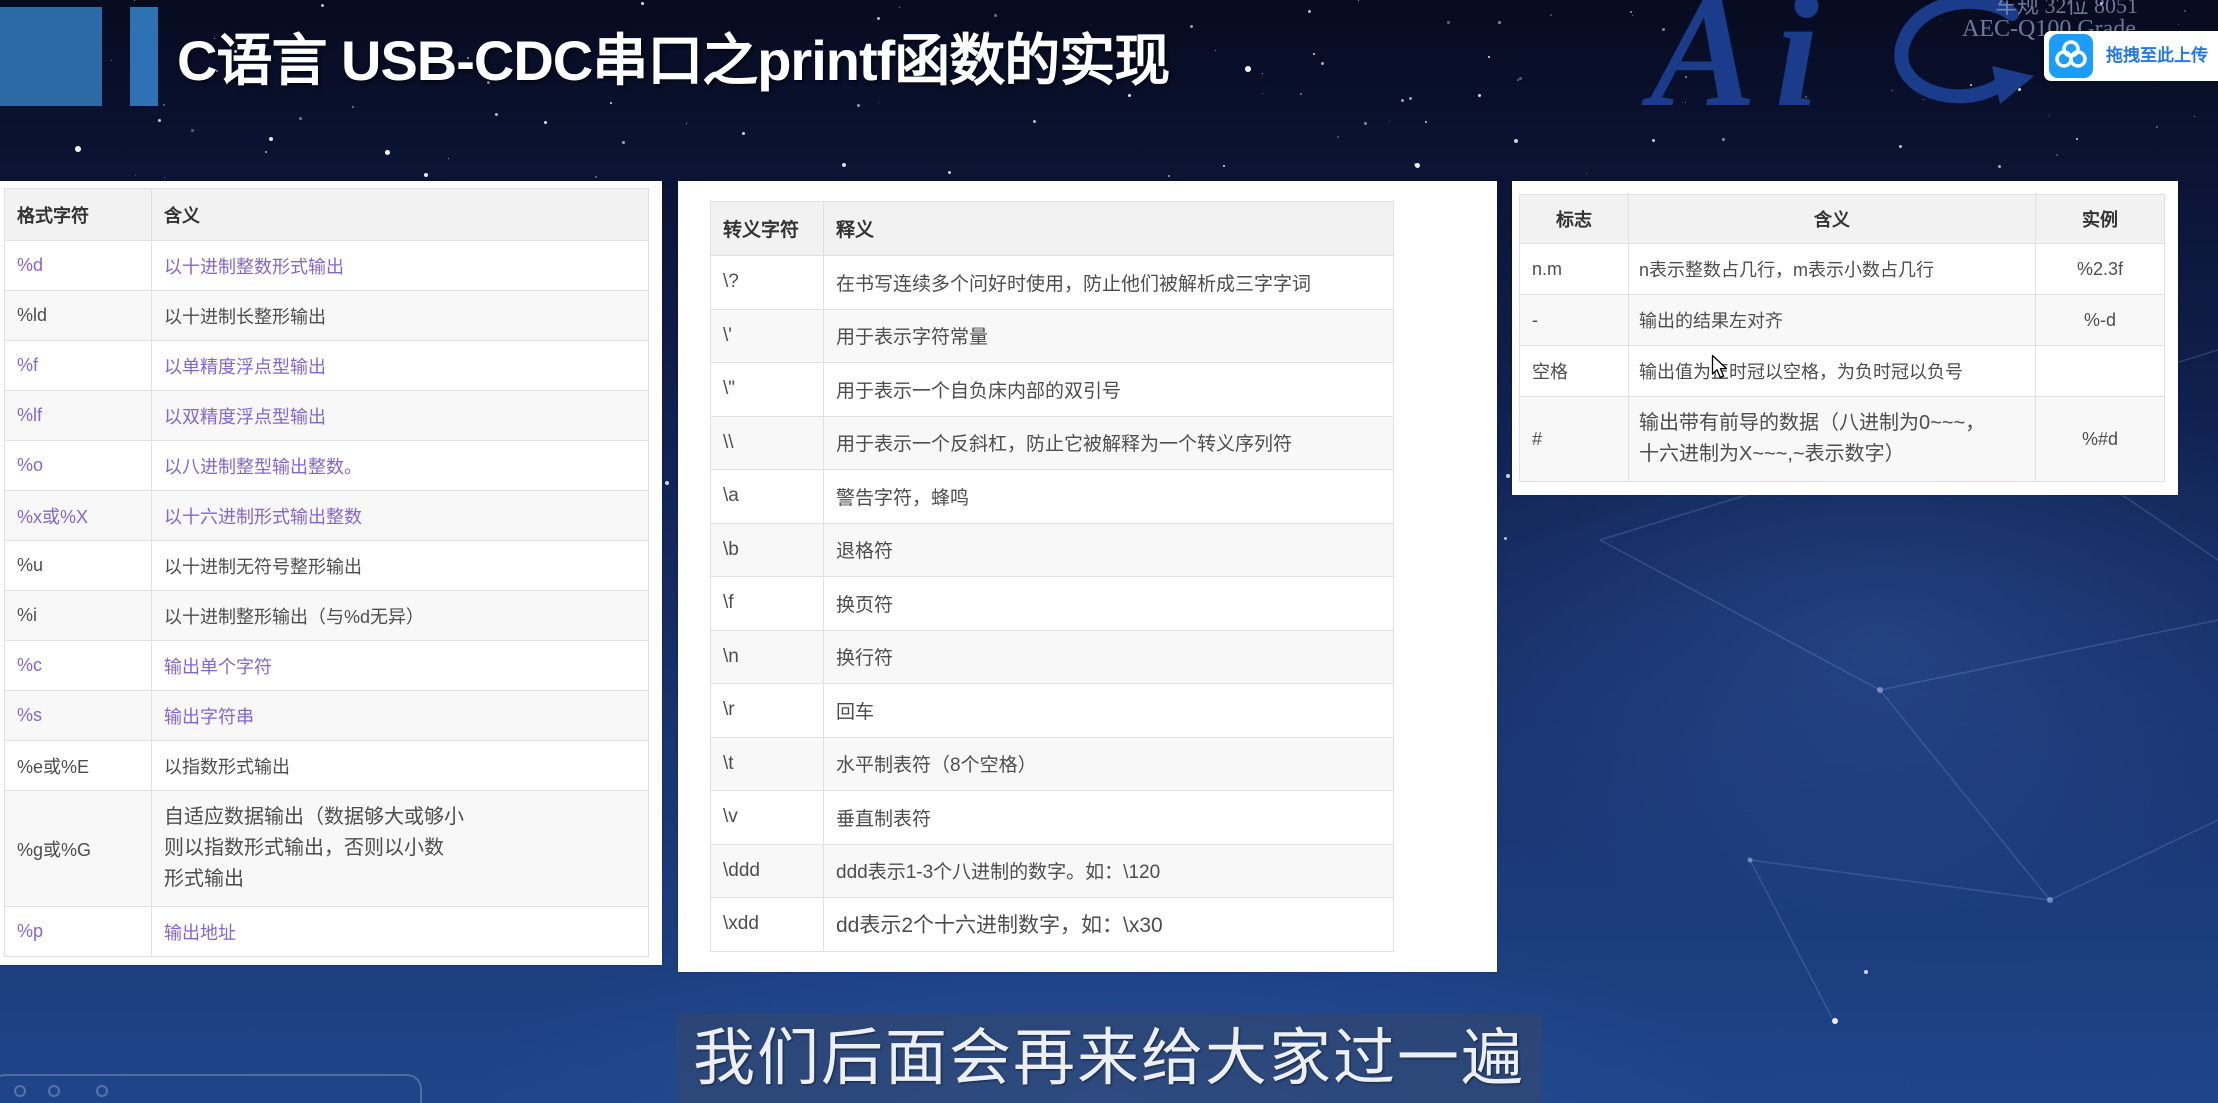 The width and height of the screenshot is (2218, 1103). What do you see at coordinates (1574, 371) in the screenshot?
I see `flag-cell: 空格` at bounding box center [1574, 371].